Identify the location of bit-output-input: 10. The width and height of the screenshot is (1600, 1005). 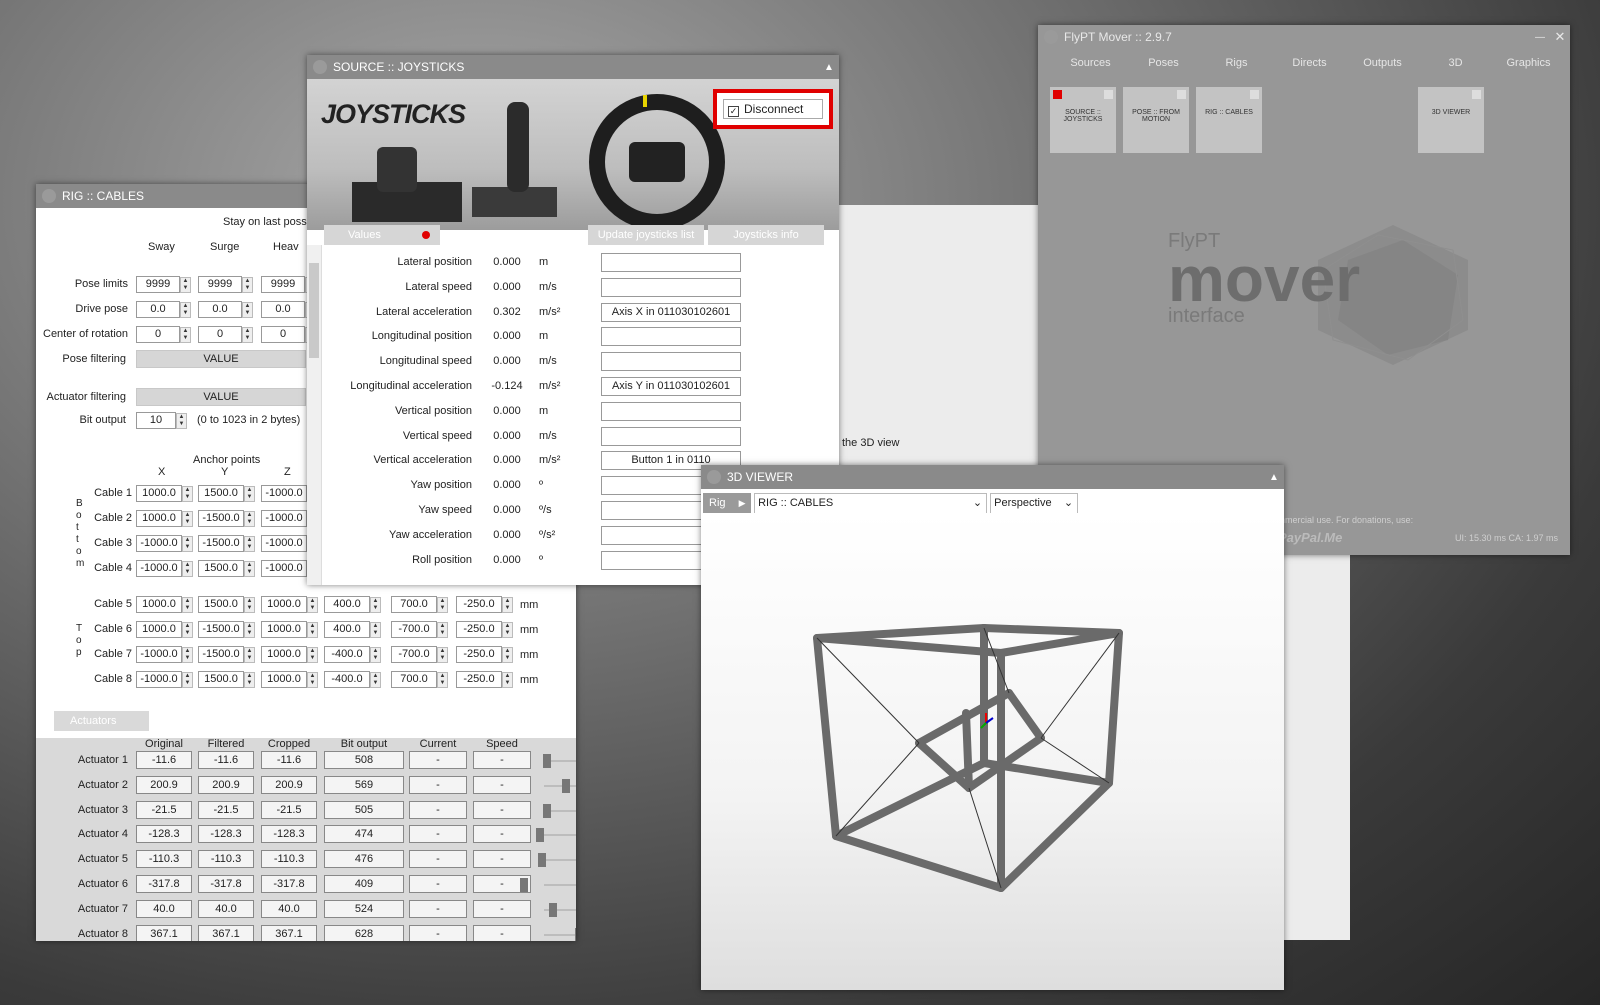
(156, 420).